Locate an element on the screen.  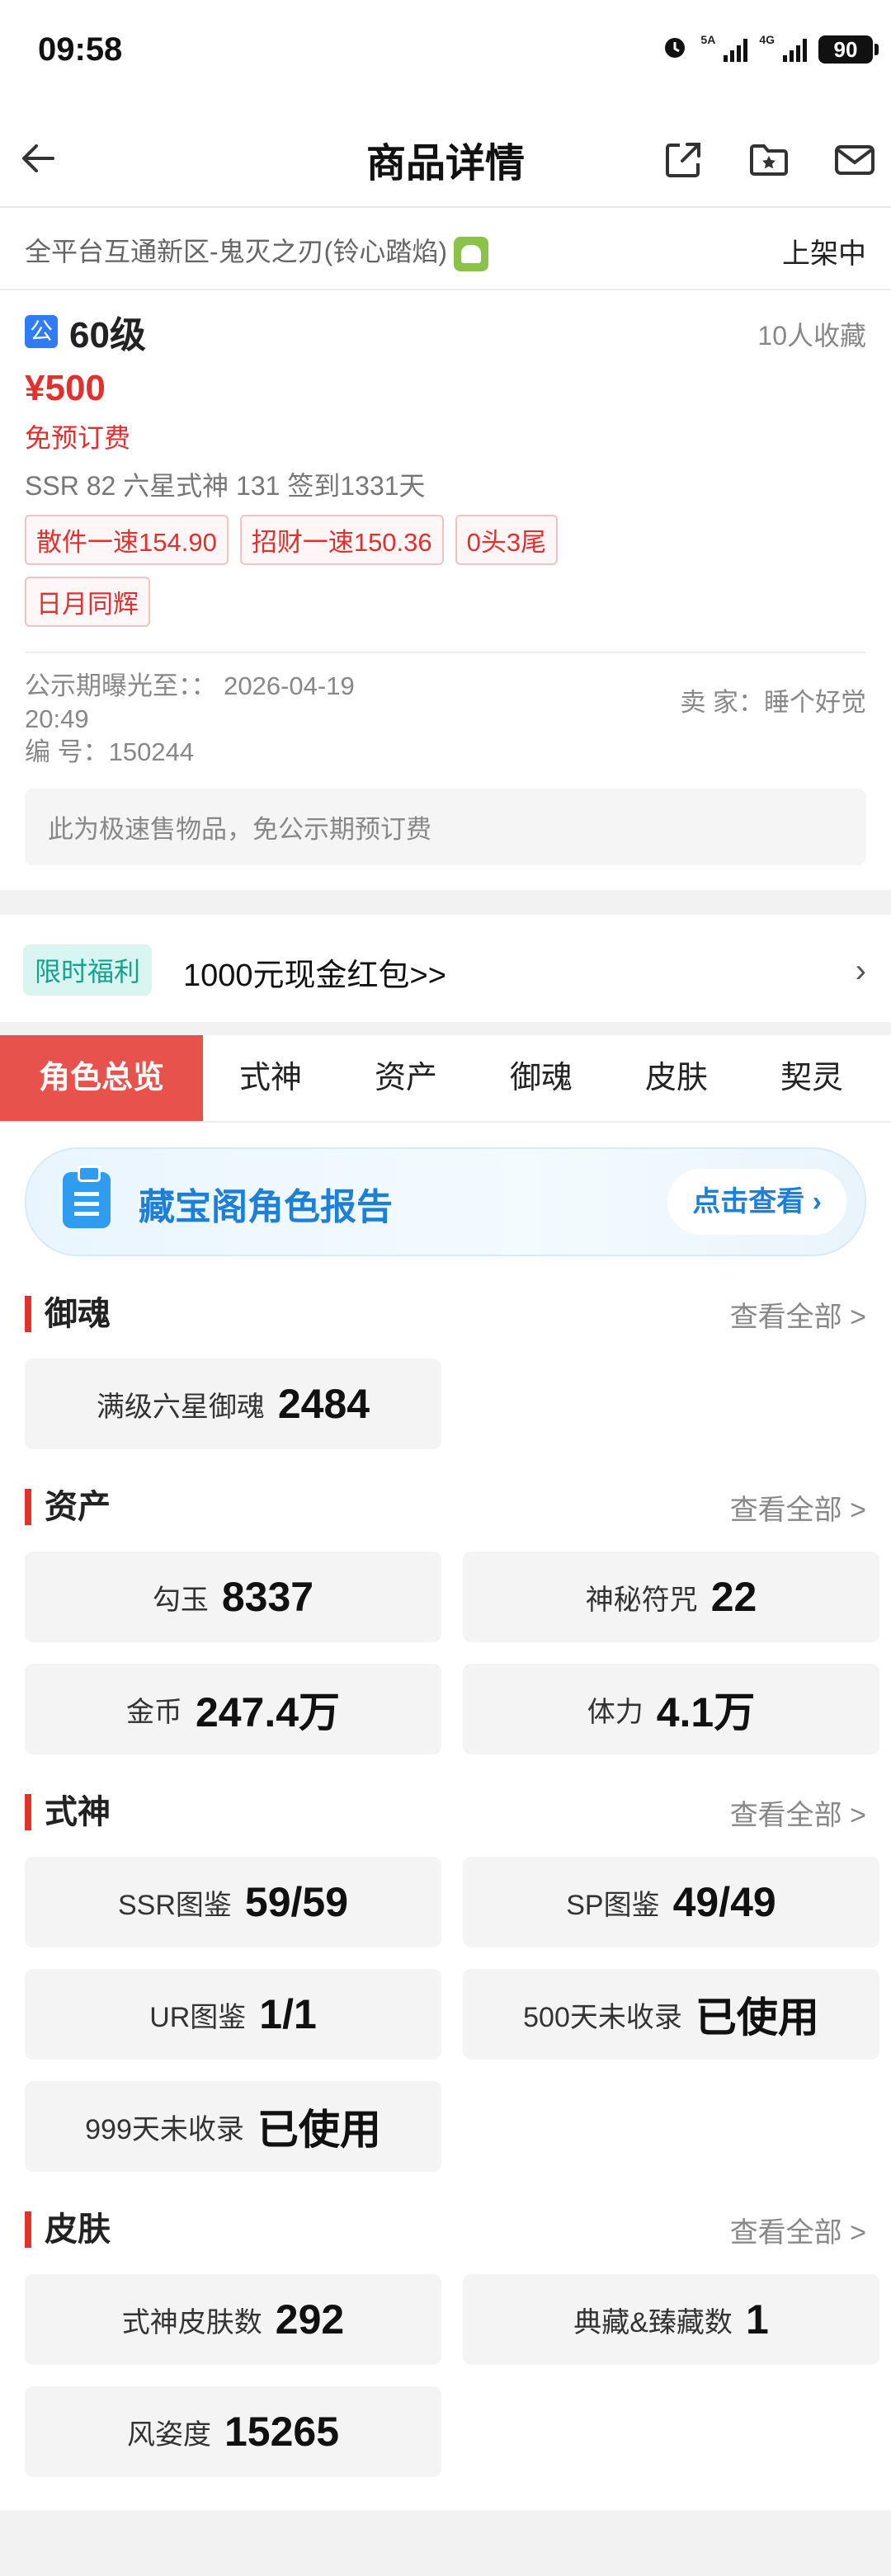
section-skins: 皮肤 查看全部 > 式神皮肤数 292 典藏&臻藏数 1 风姿度 15265 is located at coordinates (452, 2341).